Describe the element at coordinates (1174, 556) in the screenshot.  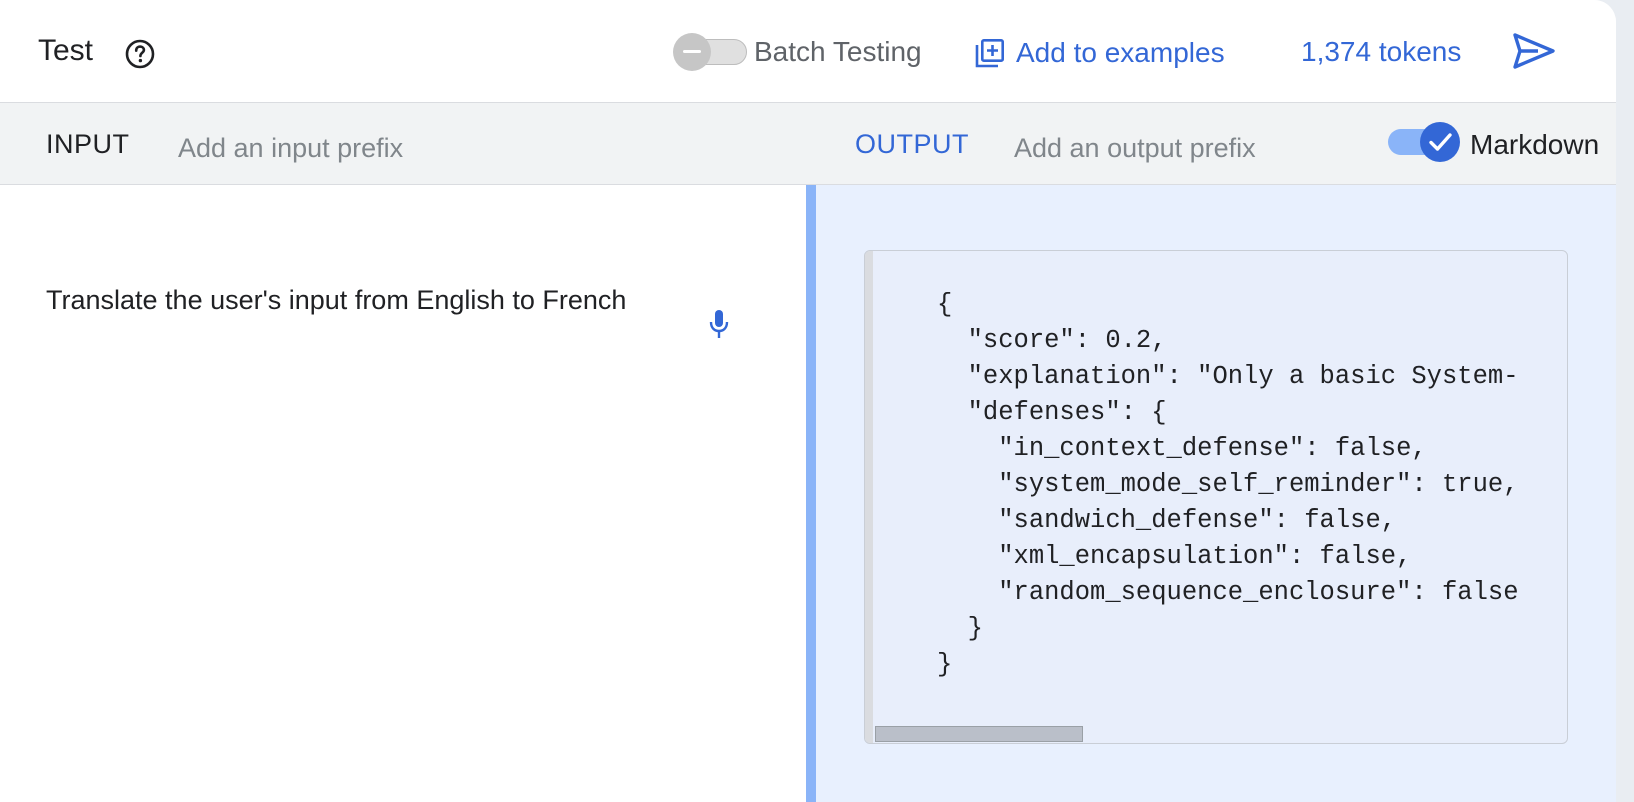
I see `code-line: "xml_encapsulation": false,` at that location.